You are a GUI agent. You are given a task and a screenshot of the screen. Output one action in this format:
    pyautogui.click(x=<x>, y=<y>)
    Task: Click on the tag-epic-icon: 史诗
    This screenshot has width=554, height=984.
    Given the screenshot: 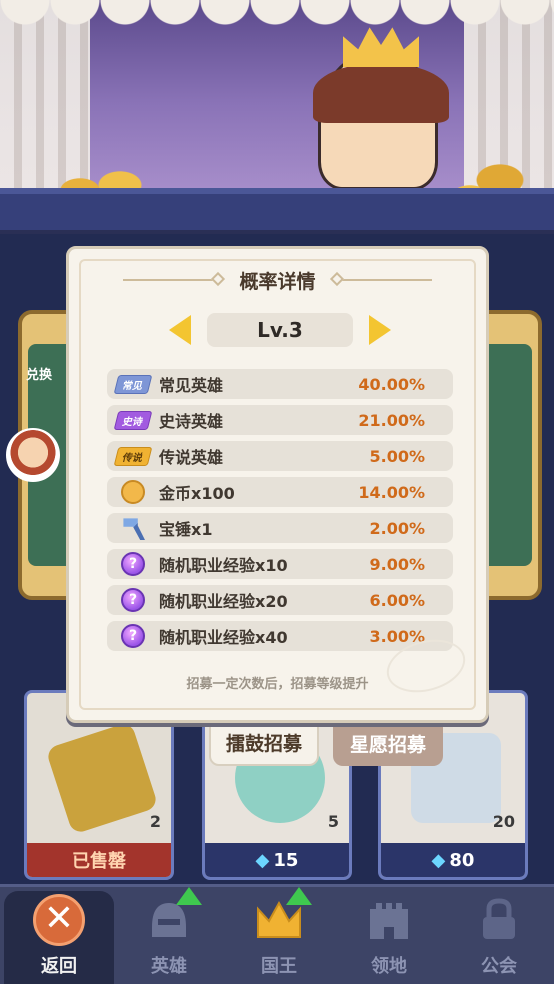 What is the action you would take?
    pyautogui.click(x=133, y=420)
    